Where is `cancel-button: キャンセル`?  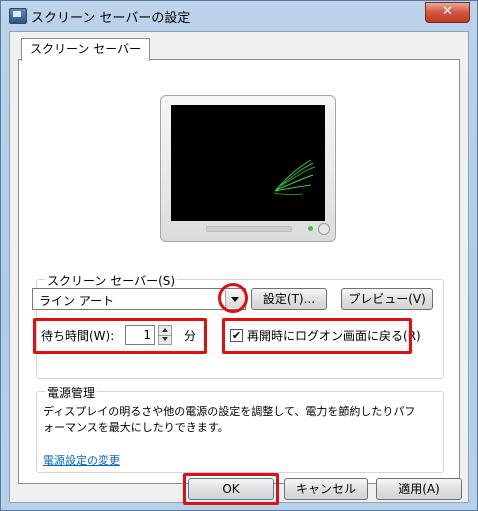 cancel-button: キャンセル is located at coordinates (326, 489).